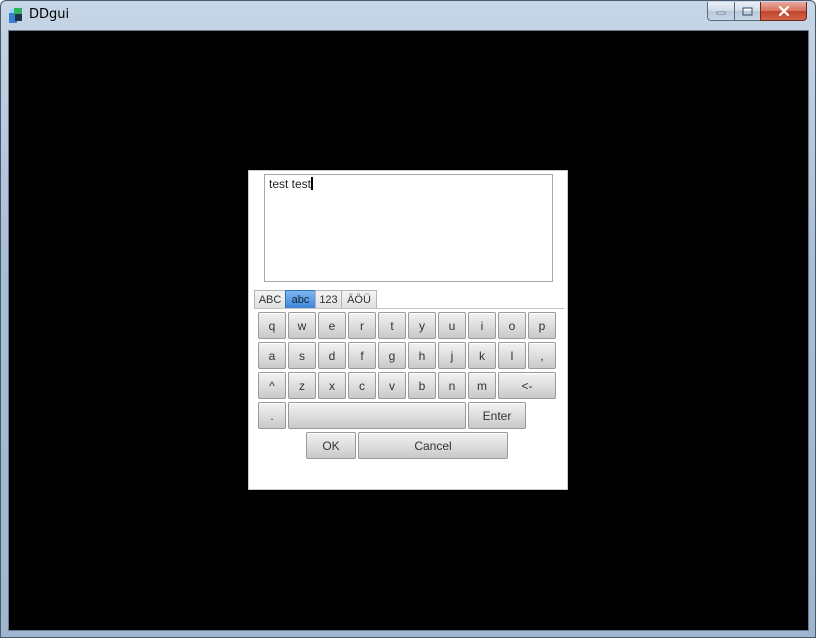  I want to click on key-w: w, so click(302, 325).